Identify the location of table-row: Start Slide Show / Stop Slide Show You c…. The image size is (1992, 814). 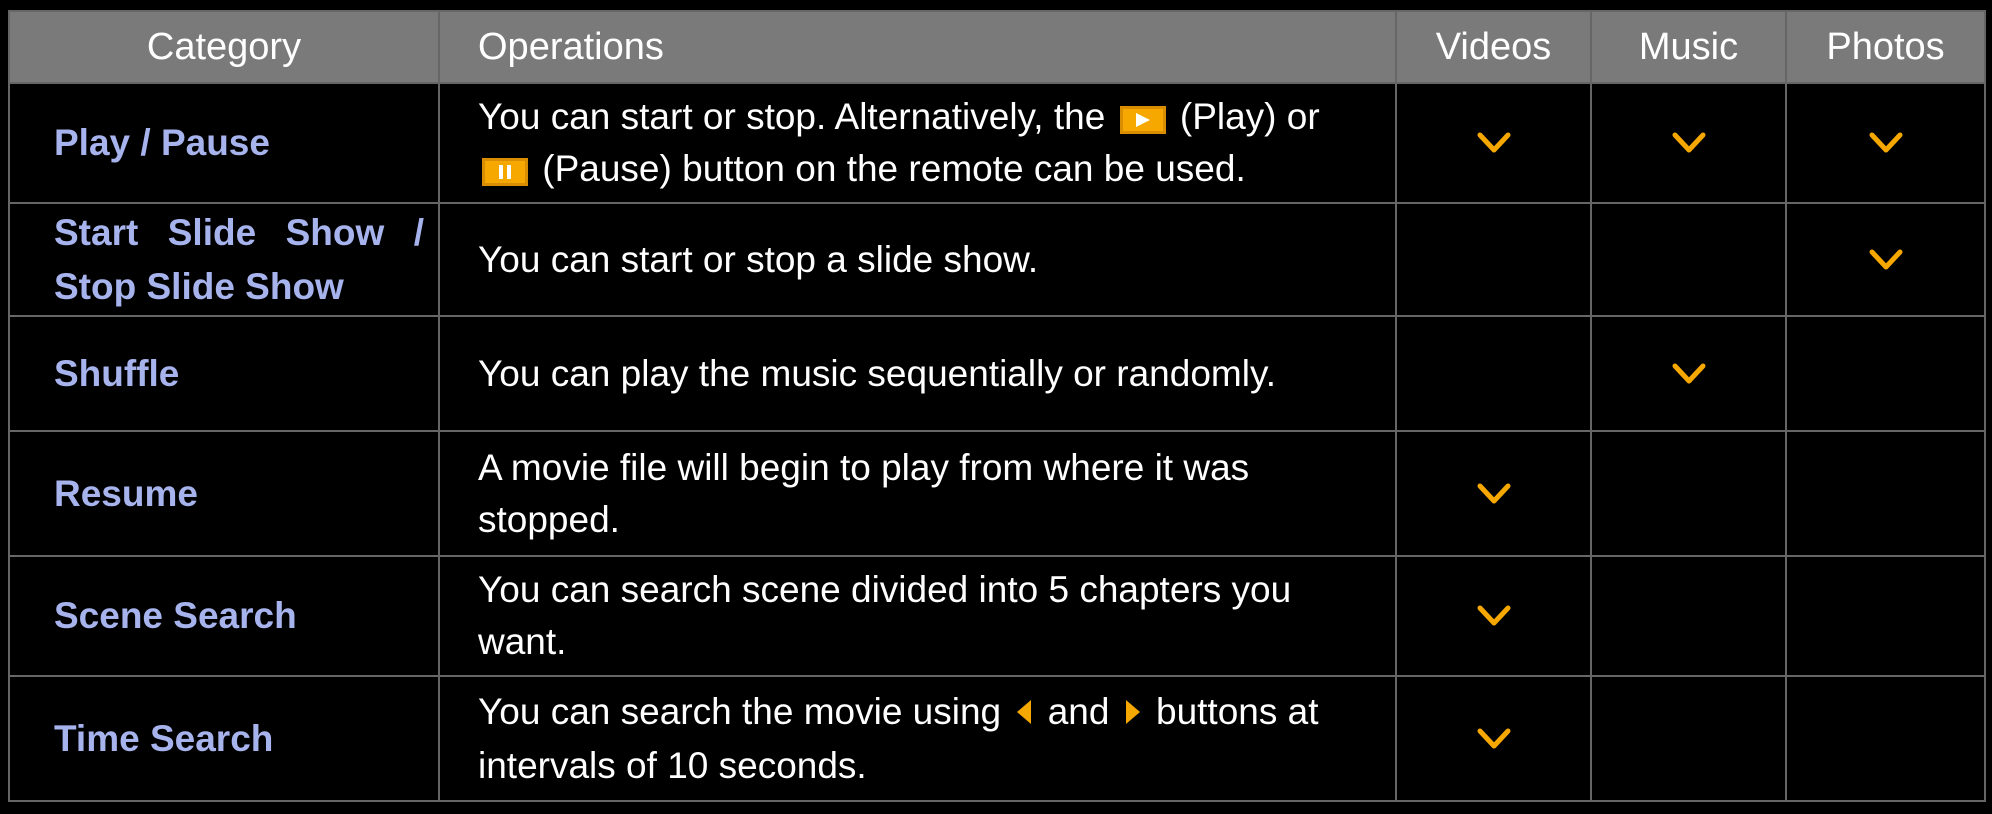
(997, 259).